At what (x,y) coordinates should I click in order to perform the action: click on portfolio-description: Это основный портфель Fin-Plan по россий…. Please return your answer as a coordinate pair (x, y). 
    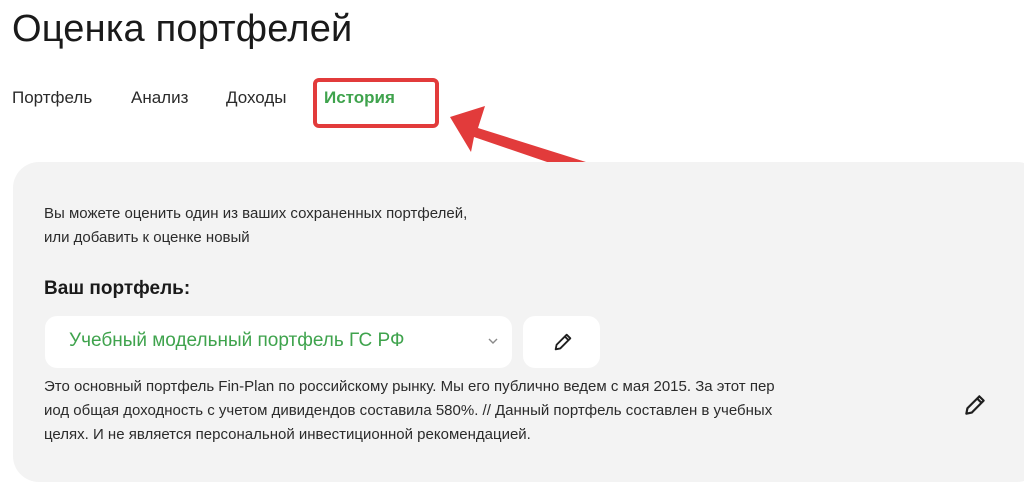
    Looking at the image, I should click on (484, 411).